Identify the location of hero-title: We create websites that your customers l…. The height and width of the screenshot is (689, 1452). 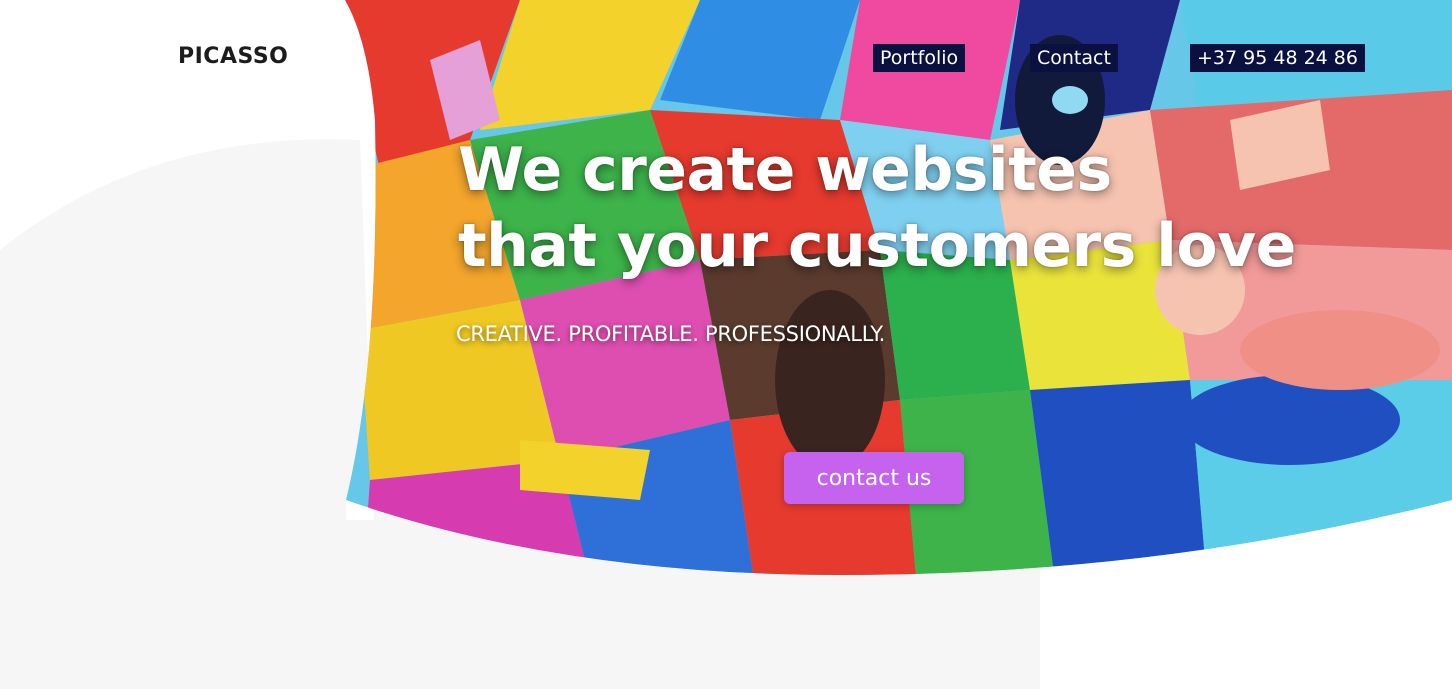
(877, 208).